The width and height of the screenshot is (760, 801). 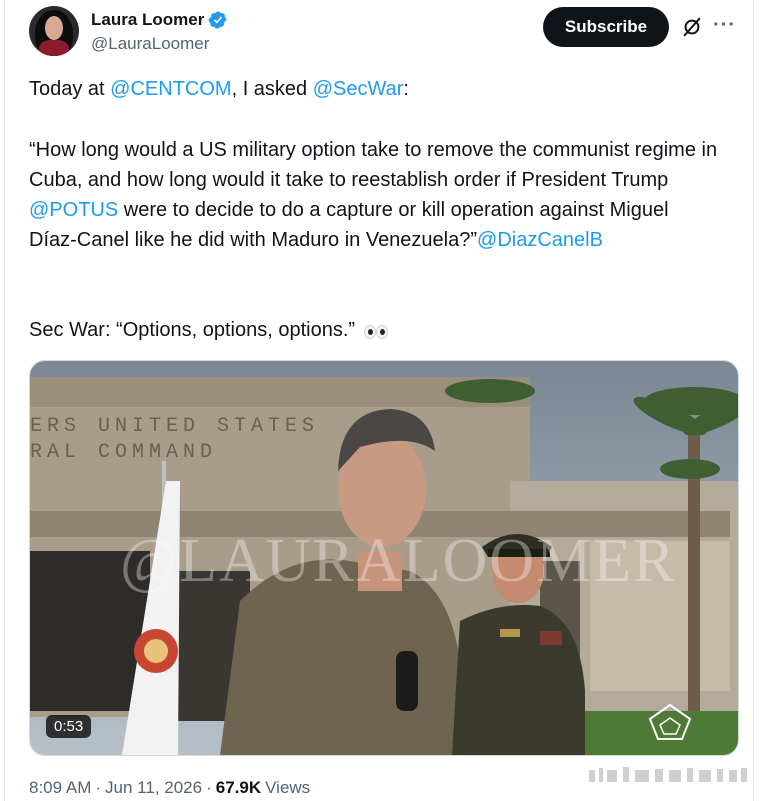 What do you see at coordinates (69, 726) in the screenshot?
I see `video-duration: 0:53` at bounding box center [69, 726].